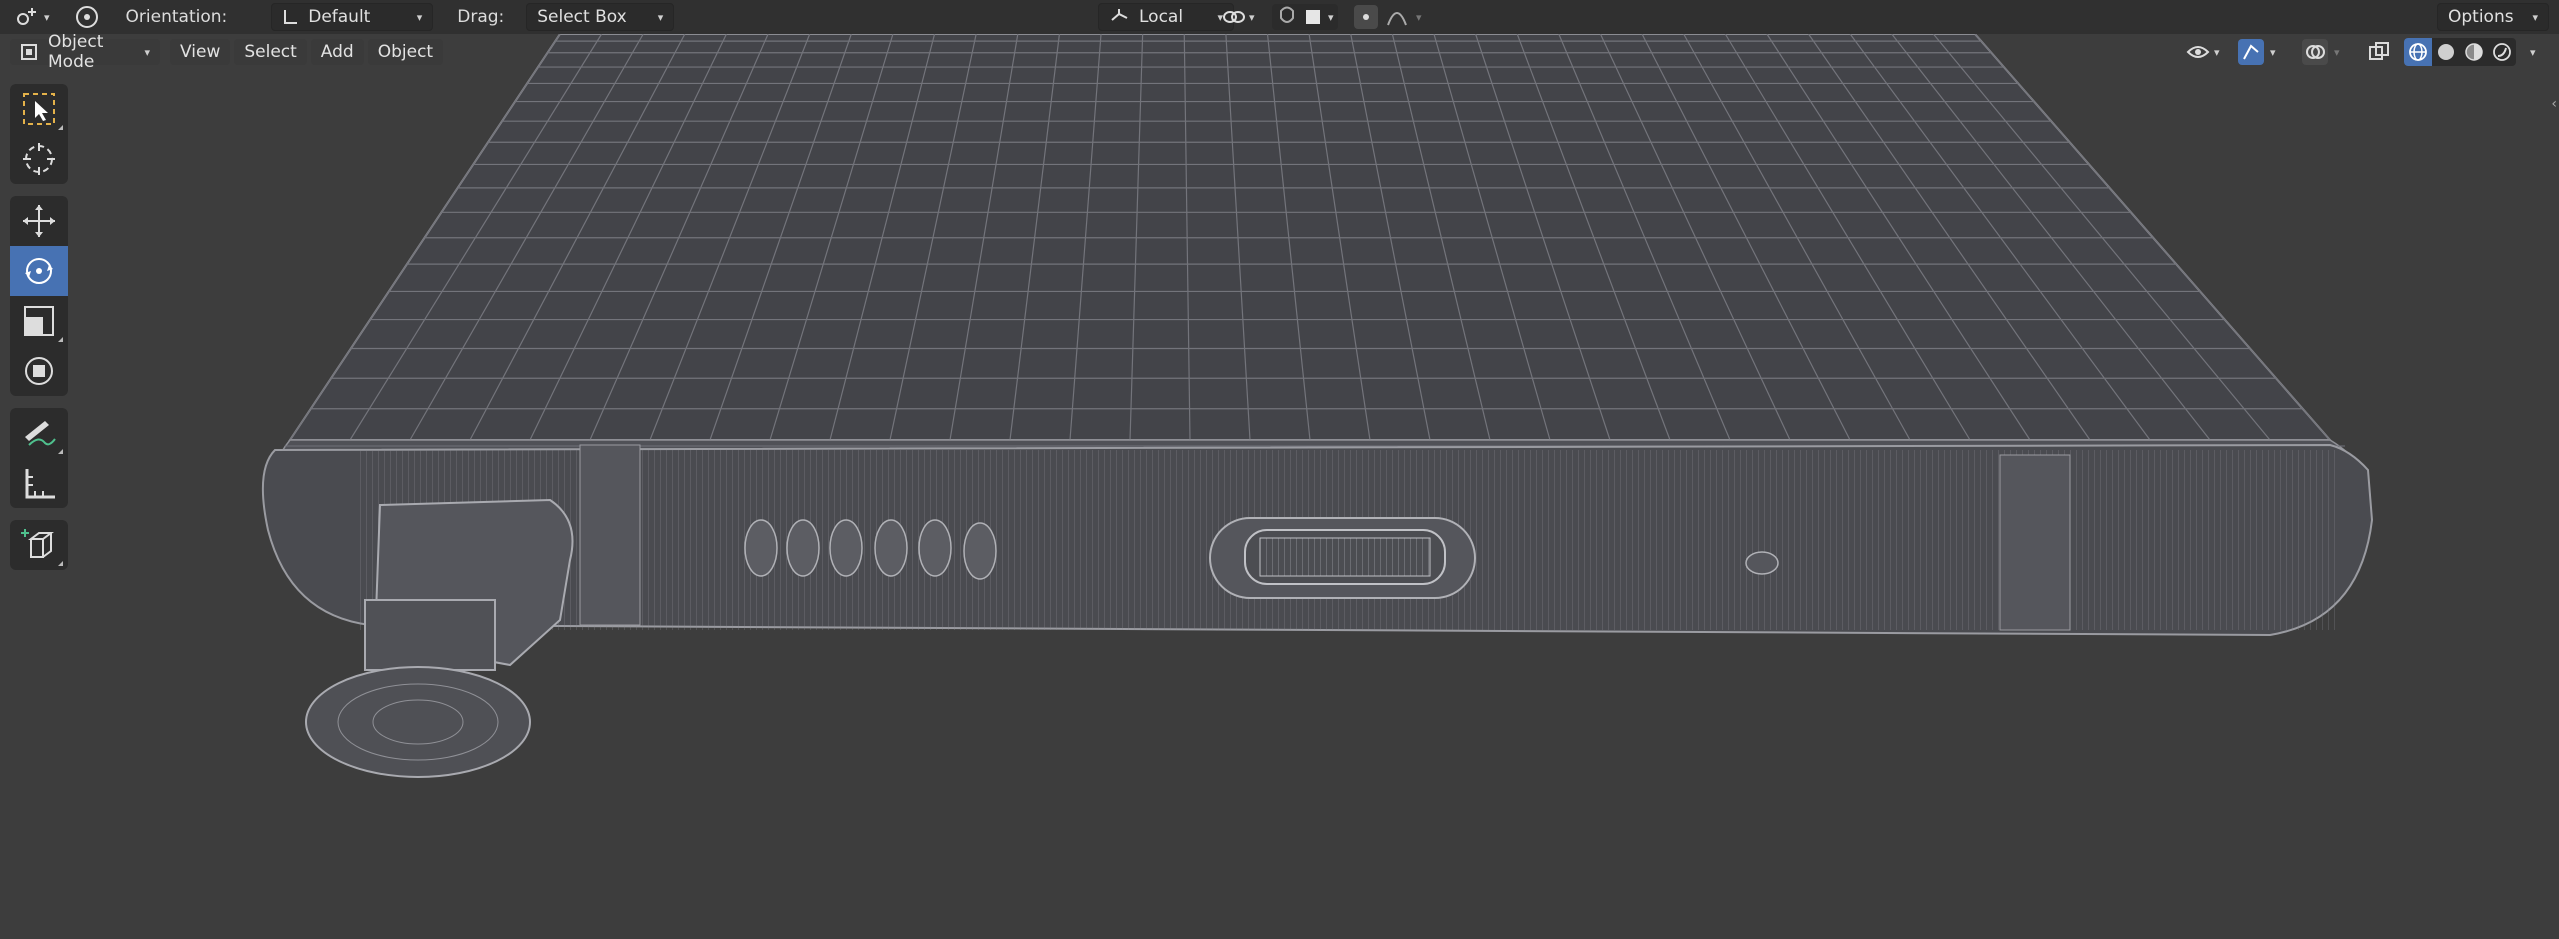 The image size is (2559, 939). I want to click on select-box-tool, so click(39, 109).